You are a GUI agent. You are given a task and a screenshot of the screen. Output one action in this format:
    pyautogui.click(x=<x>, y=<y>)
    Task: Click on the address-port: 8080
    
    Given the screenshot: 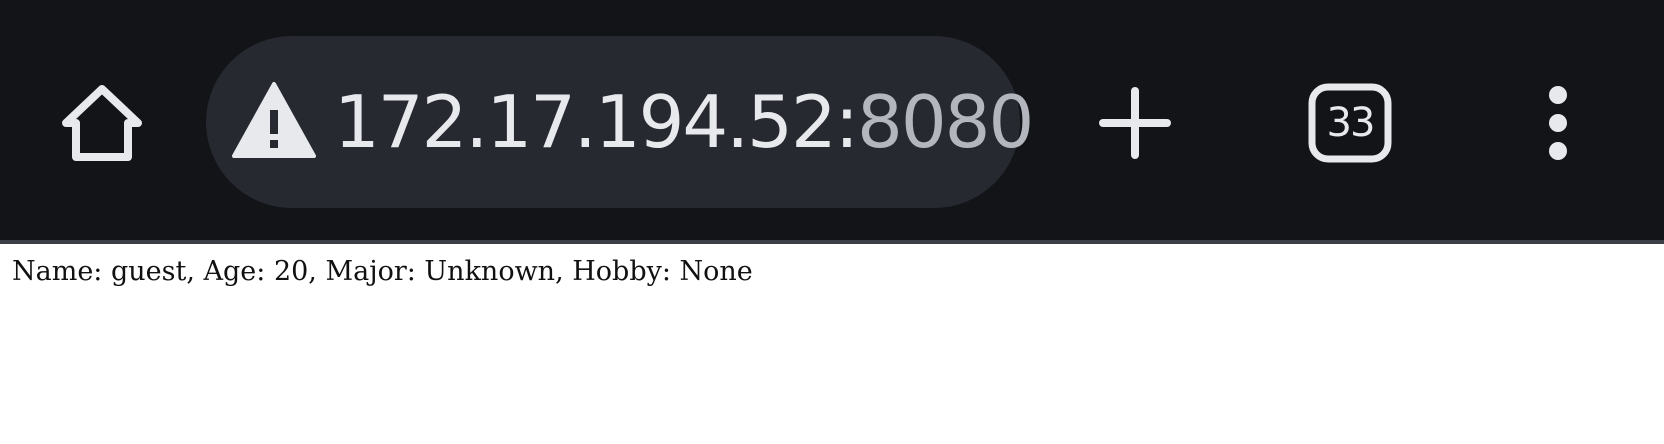 What is the action you would take?
    pyautogui.click(x=945, y=122)
    